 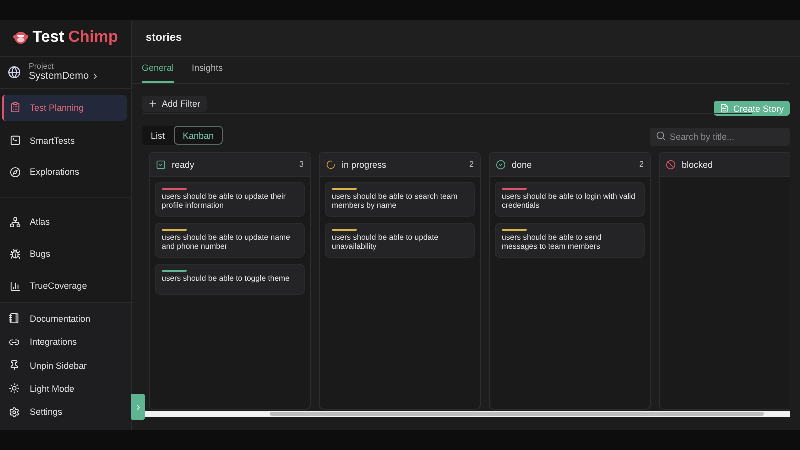 What do you see at coordinates (153, 104) in the screenshot?
I see `plus-icon` at bounding box center [153, 104].